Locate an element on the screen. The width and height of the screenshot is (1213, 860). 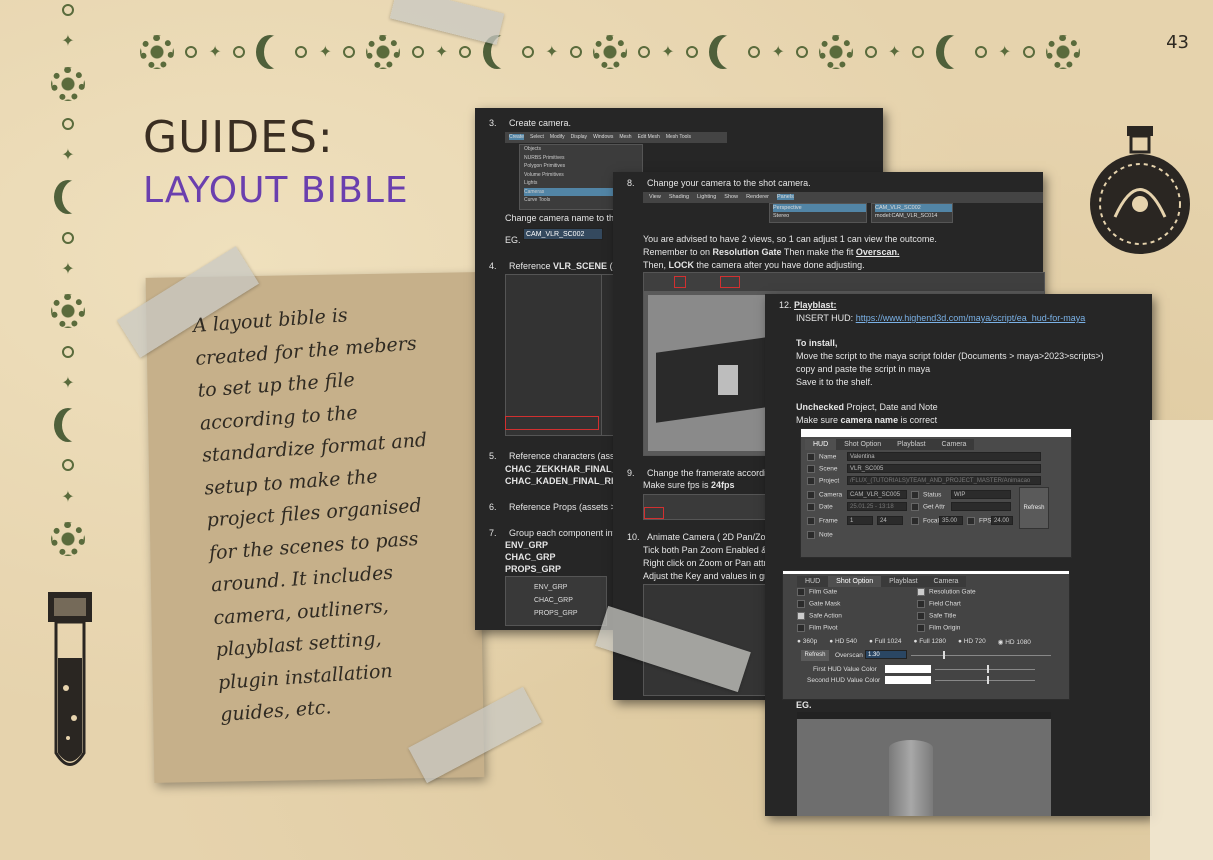
text-run: camera name is located at coordinates (869, 420).